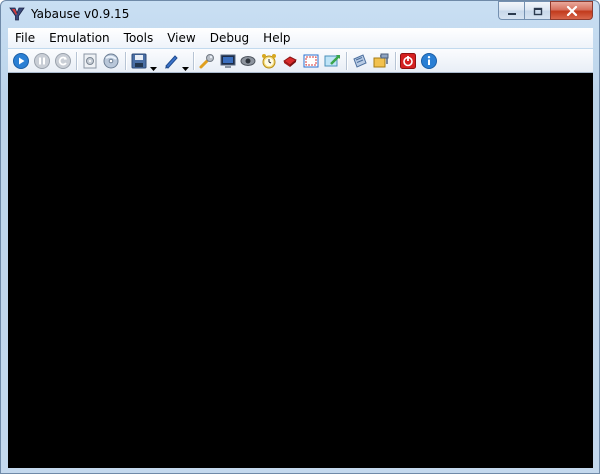 The width and height of the screenshot is (600, 474). I want to click on maximize-button, so click(537, 10).